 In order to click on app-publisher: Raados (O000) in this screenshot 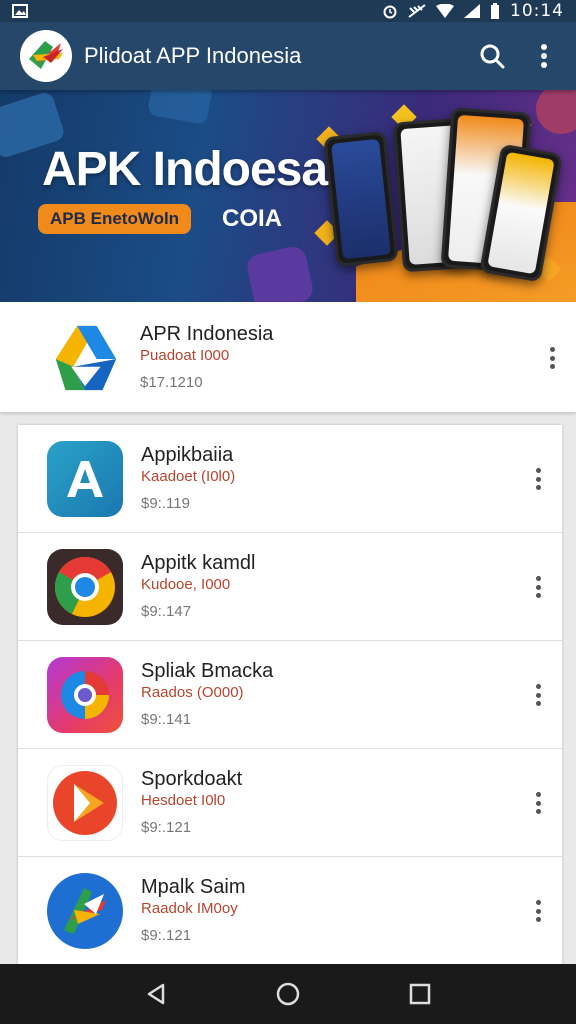, I will do `click(192, 692)`.